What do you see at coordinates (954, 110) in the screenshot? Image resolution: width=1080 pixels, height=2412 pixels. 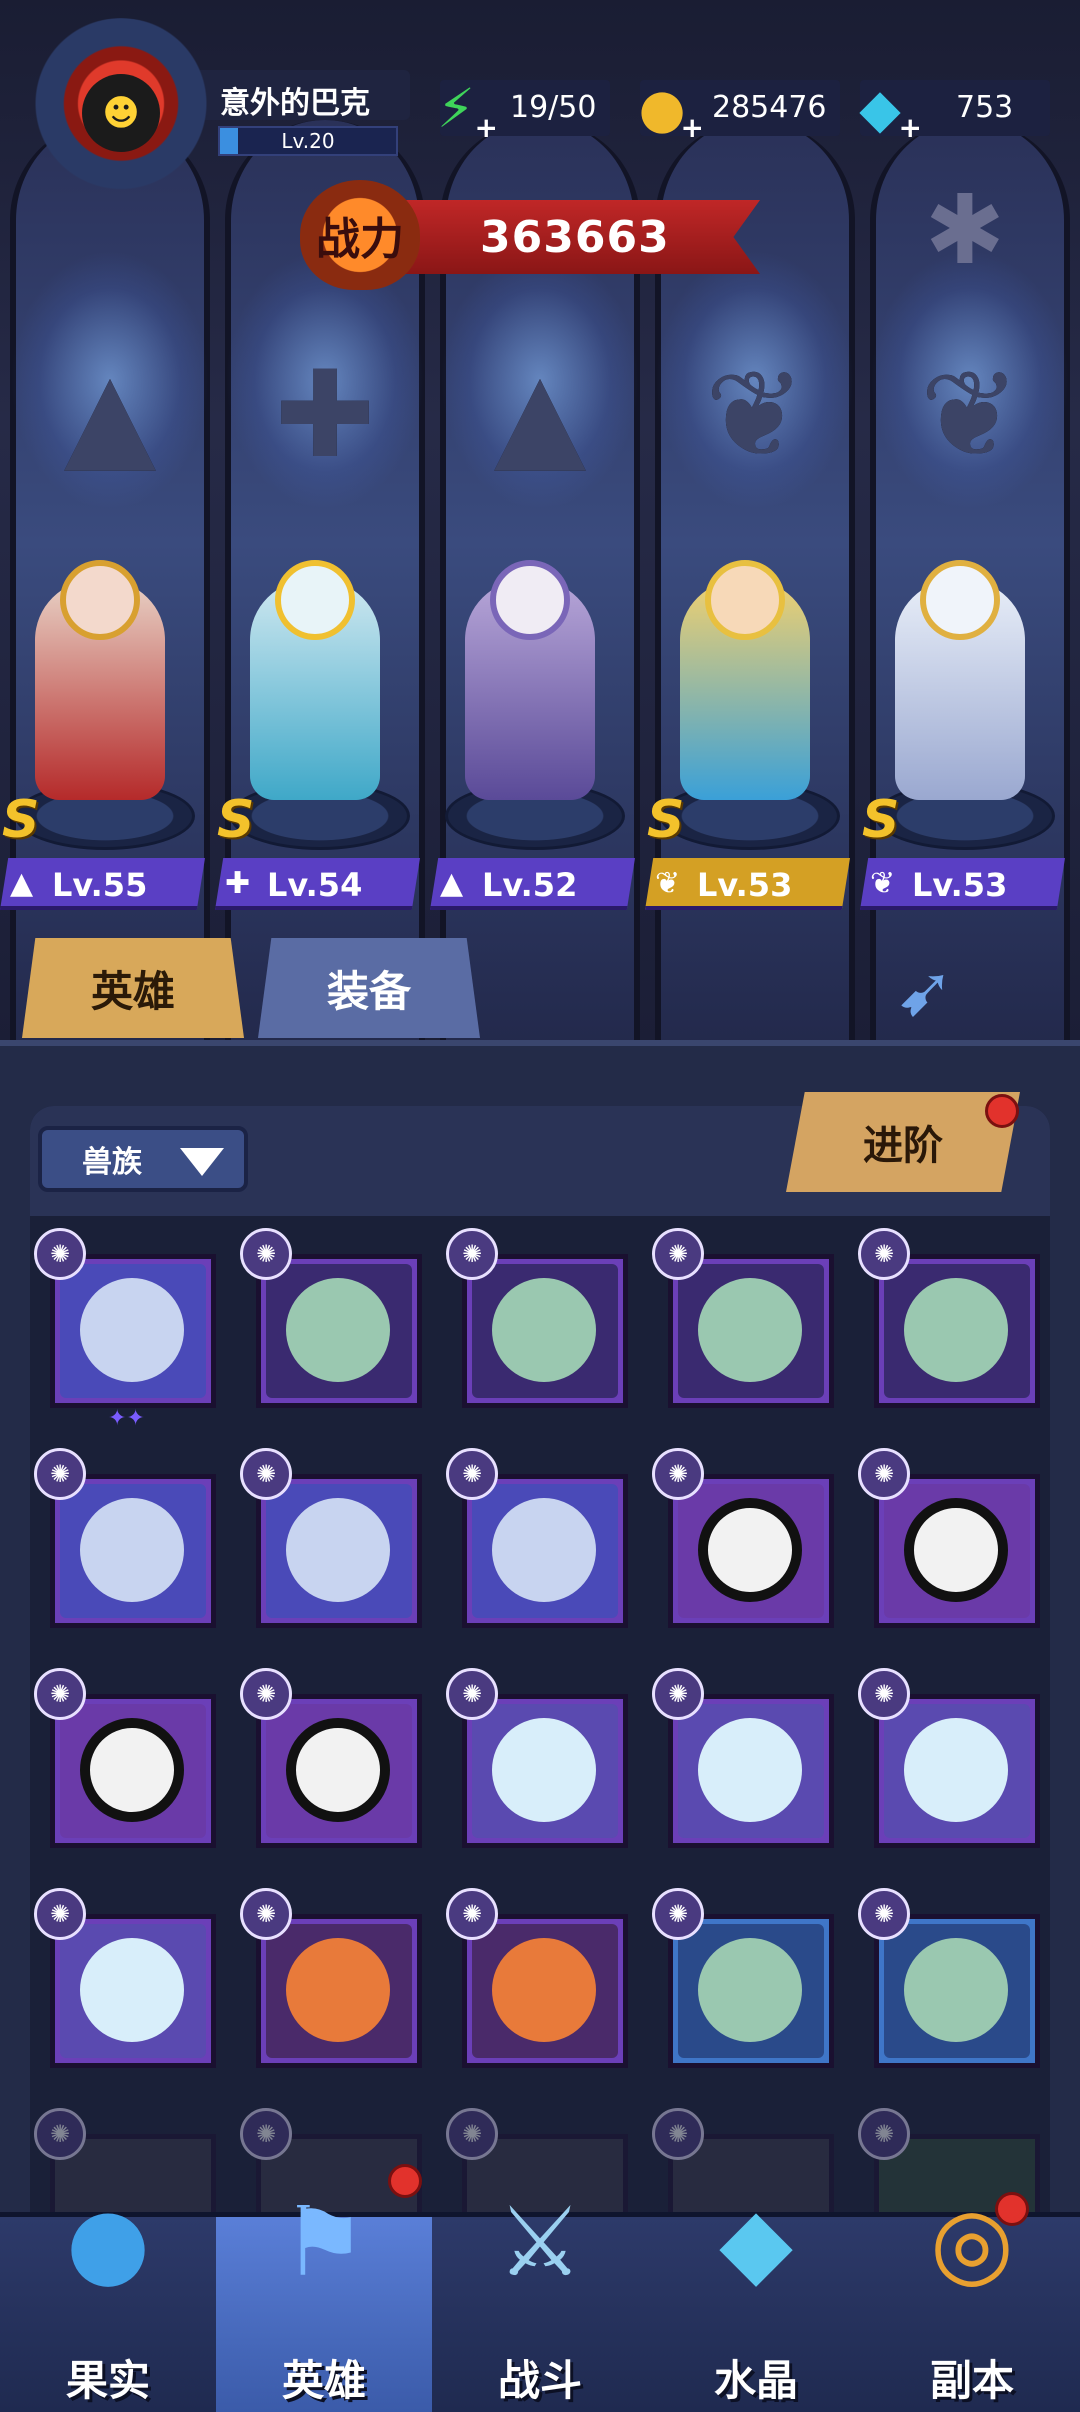 I see `diamond-counter: ◆ + 753` at bounding box center [954, 110].